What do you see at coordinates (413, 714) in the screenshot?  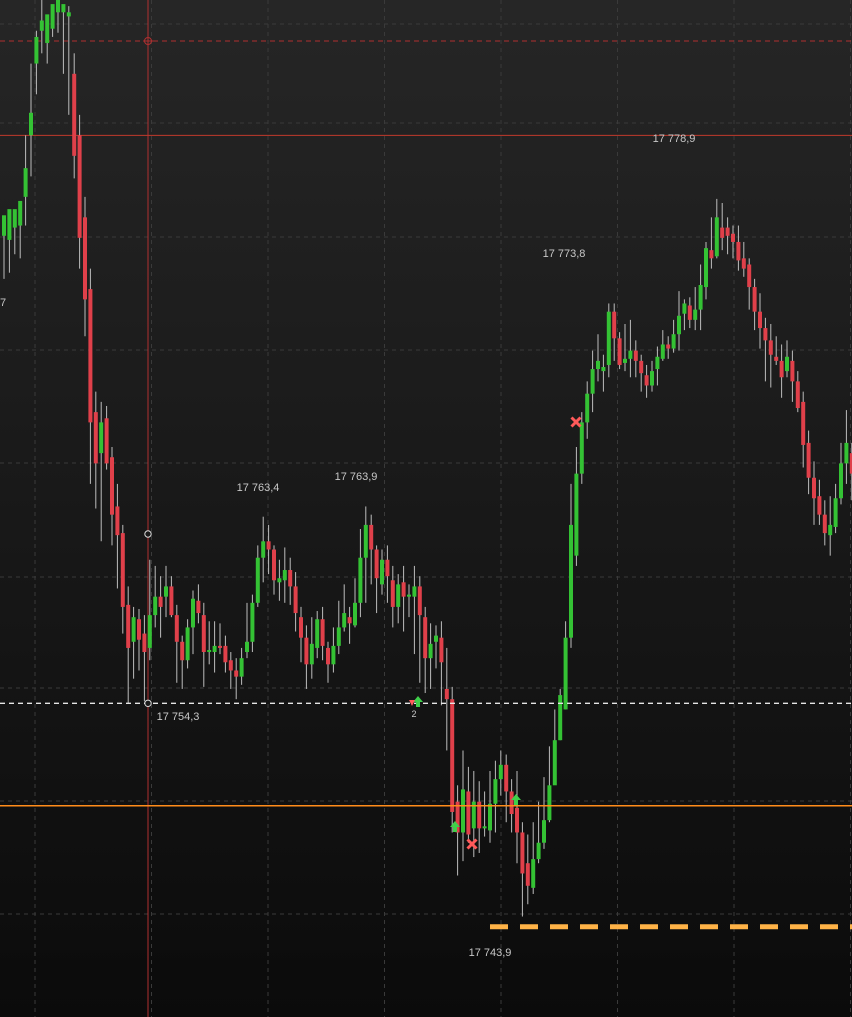 I see `marker-count-label: 2` at bounding box center [413, 714].